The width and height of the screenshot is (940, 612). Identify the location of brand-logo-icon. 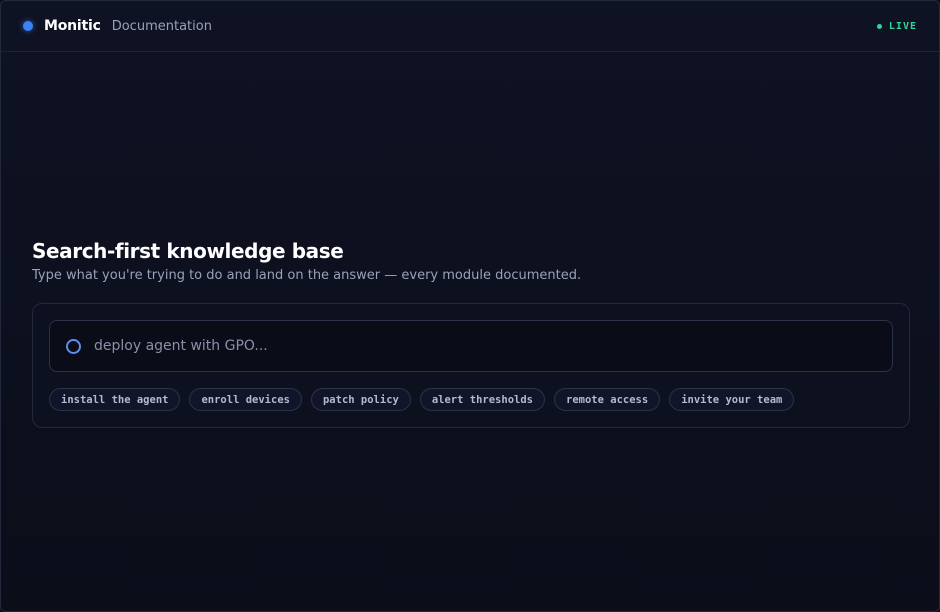
(28, 26).